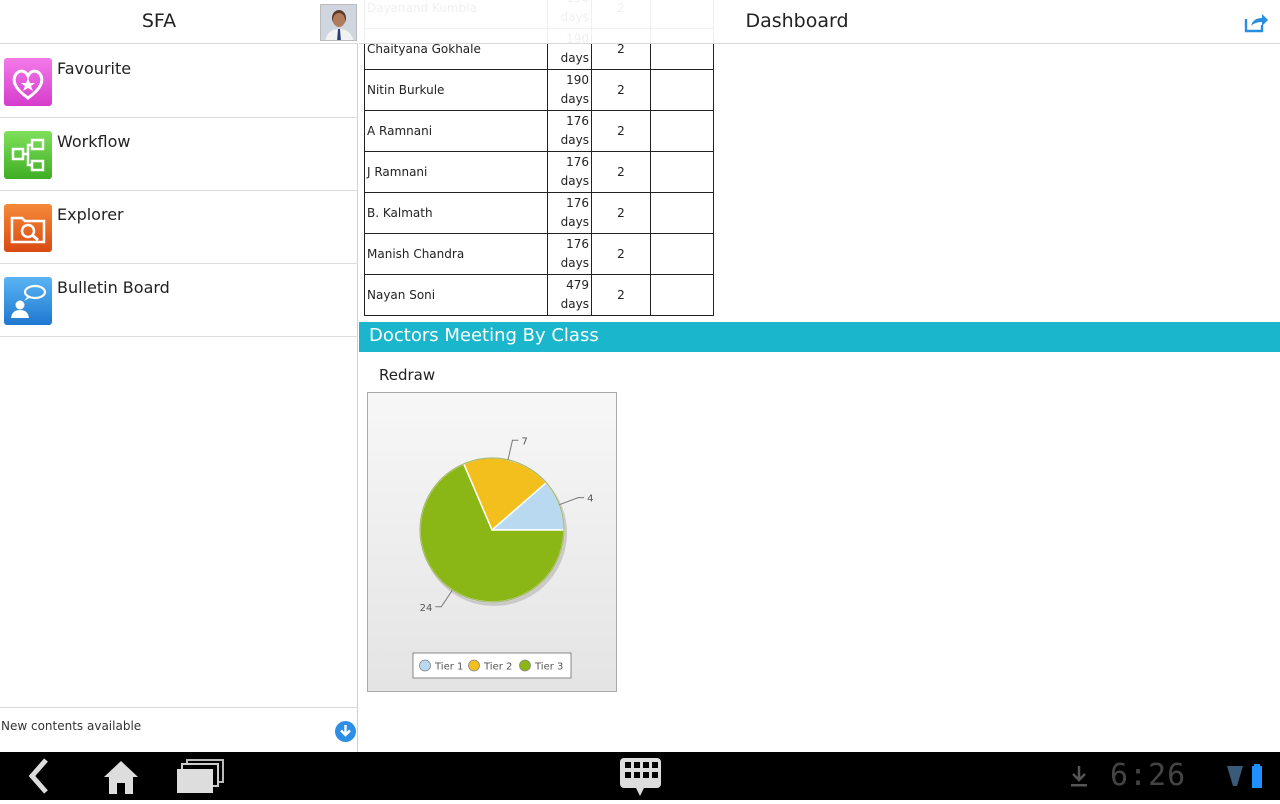 The width and height of the screenshot is (1280, 804). Describe the element at coordinates (179, 729) in the screenshot. I see `new-contents-bar: New contents available` at that location.